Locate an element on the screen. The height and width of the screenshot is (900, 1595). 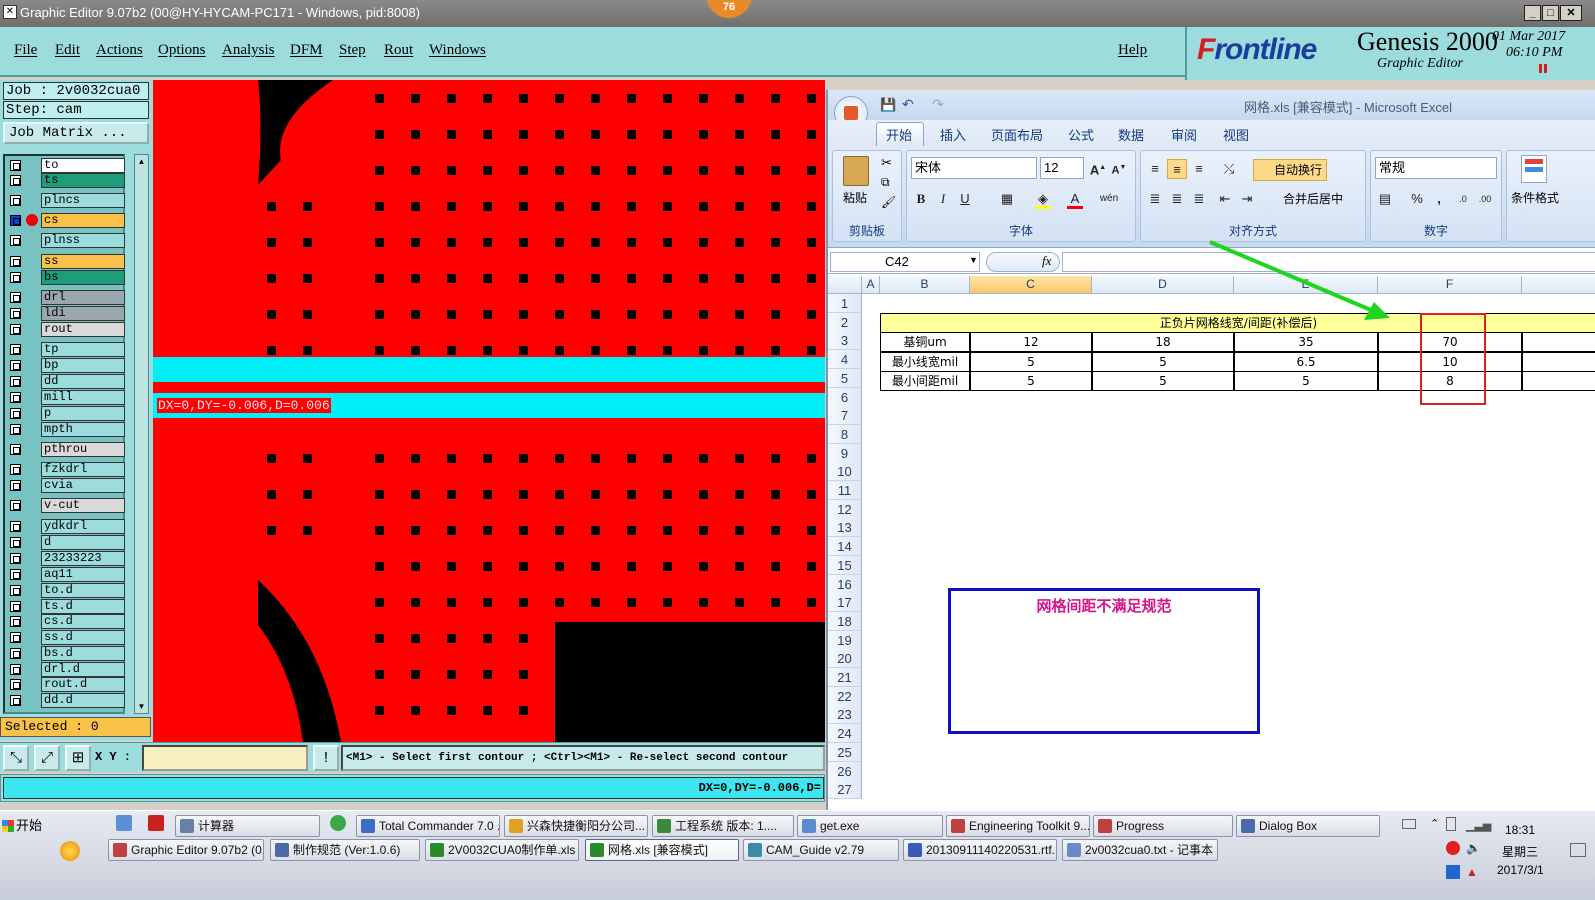
layer-name: aq11 is located at coordinates (83, 574).